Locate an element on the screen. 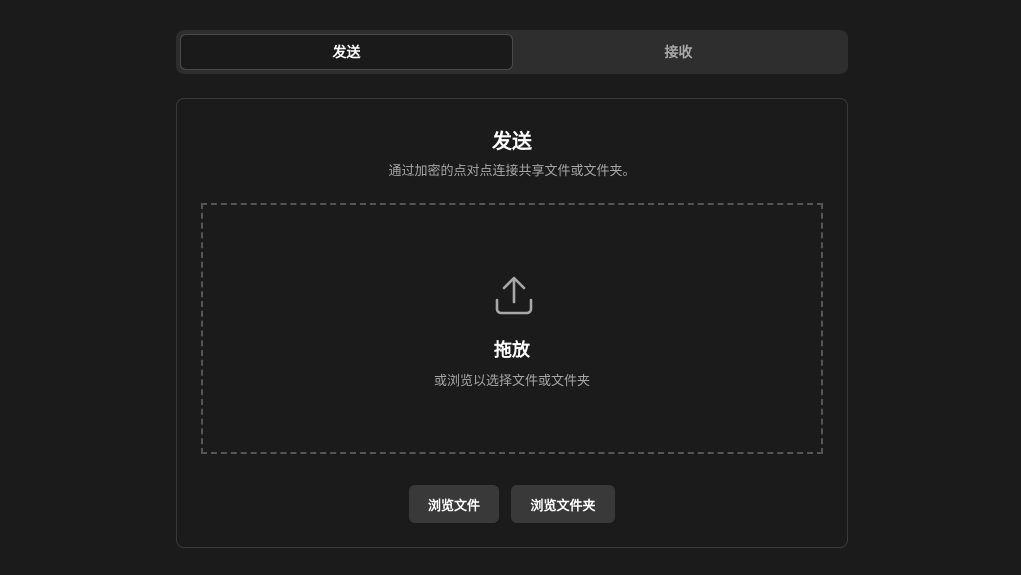  upload-icon is located at coordinates (514, 295).